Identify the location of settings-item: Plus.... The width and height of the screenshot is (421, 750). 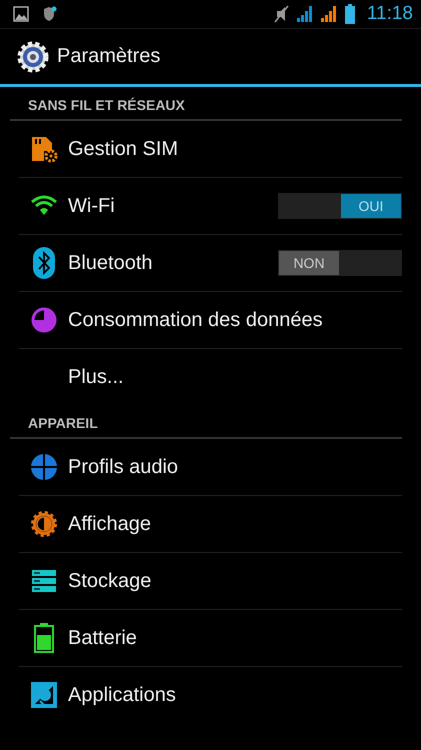
(210, 377).